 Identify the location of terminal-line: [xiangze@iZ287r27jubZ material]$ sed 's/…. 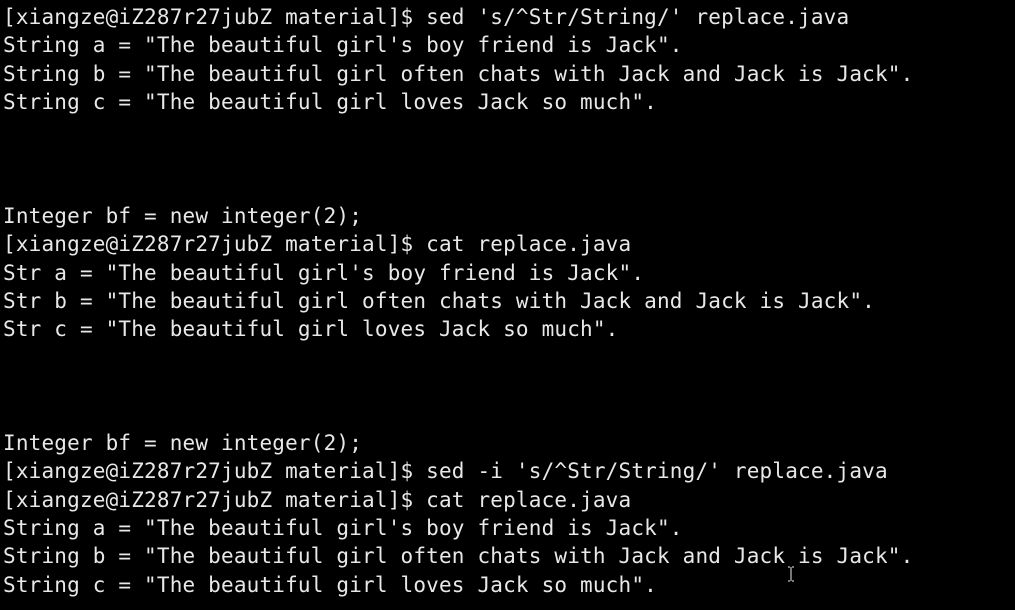
(426, 17).